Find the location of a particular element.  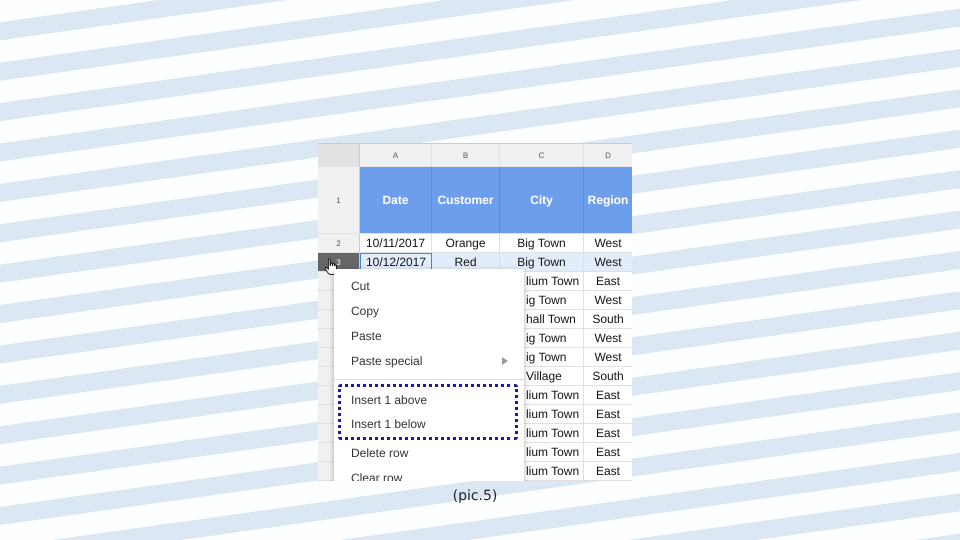

header-cell: Customer is located at coordinates (466, 200).